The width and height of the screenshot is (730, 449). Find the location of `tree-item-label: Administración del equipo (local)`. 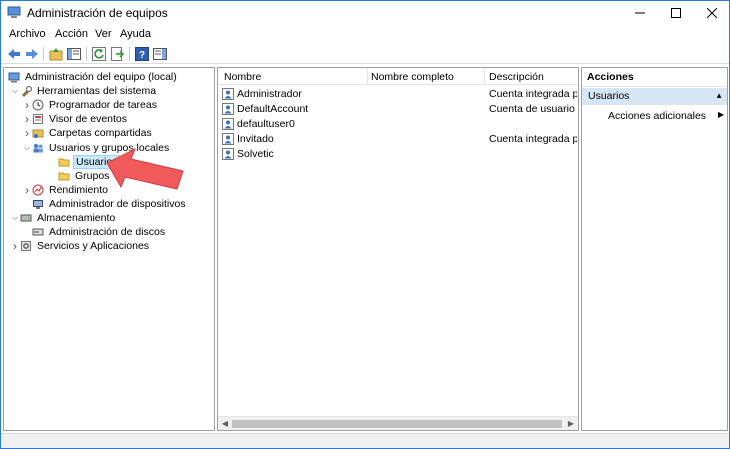

tree-item-label: Administración del equipo (local) is located at coordinates (101, 77).